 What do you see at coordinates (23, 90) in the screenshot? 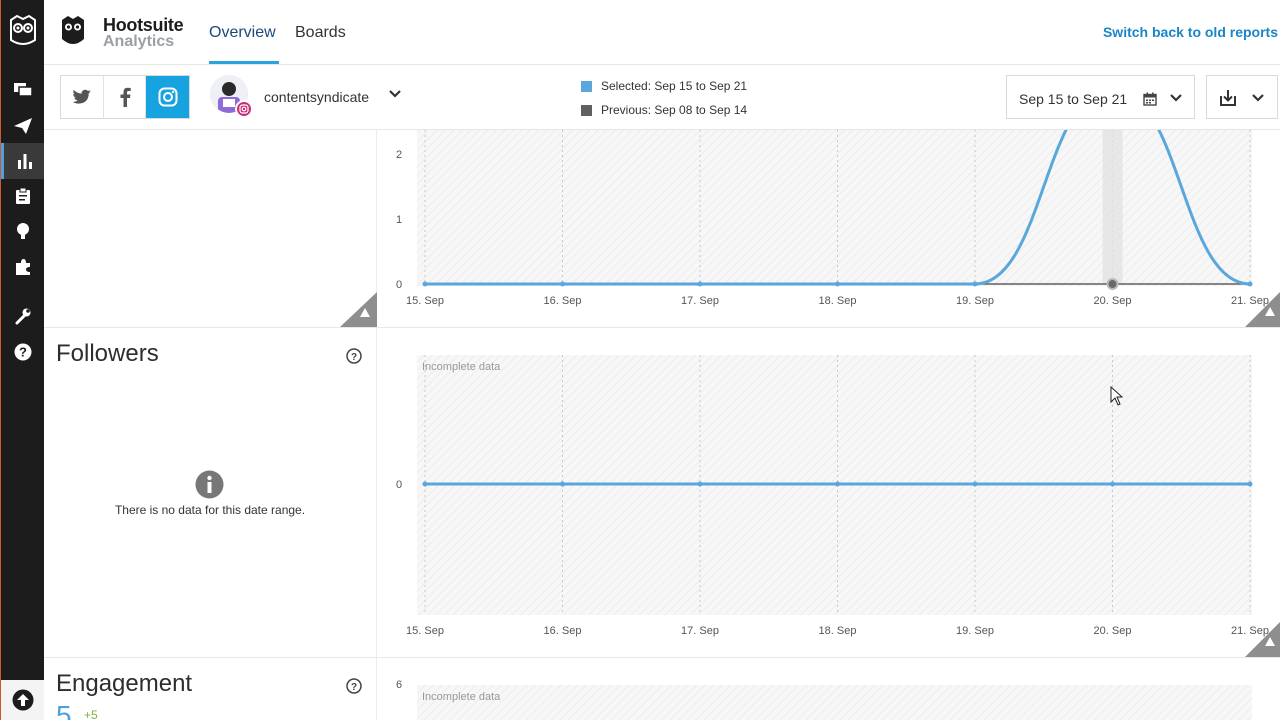
I see `streams-icon` at bounding box center [23, 90].